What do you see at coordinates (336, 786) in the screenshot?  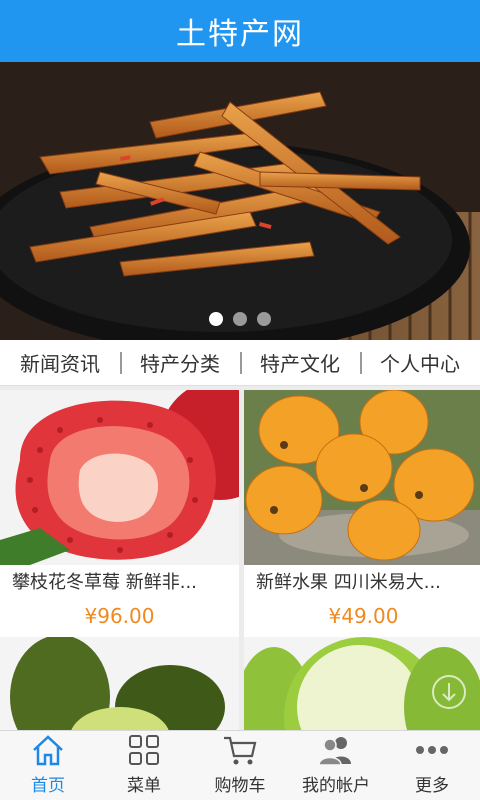 I see `tab-label: 我的帐户` at bounding box center [336, 786].